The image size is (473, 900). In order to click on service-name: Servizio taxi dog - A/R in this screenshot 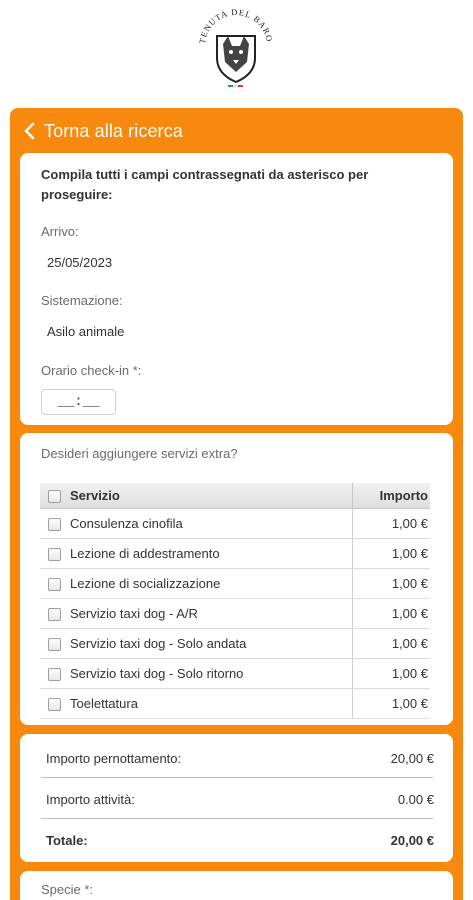, I will do `click(210, 613)`.